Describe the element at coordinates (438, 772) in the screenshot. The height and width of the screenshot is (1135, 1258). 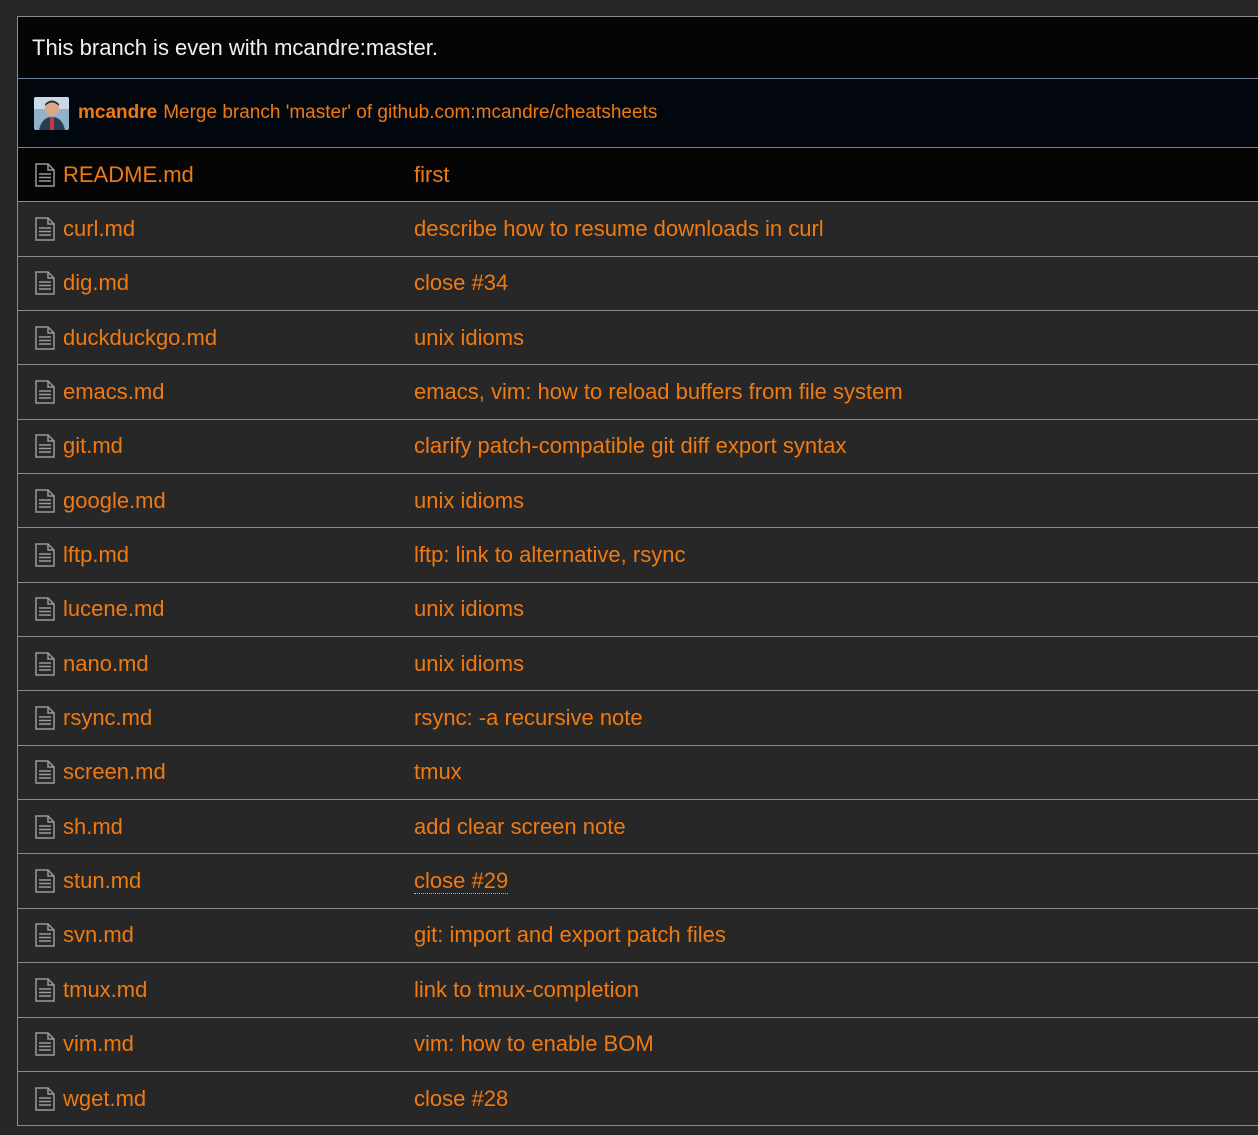
I see `file-commit-message-link: tmux` at that location.